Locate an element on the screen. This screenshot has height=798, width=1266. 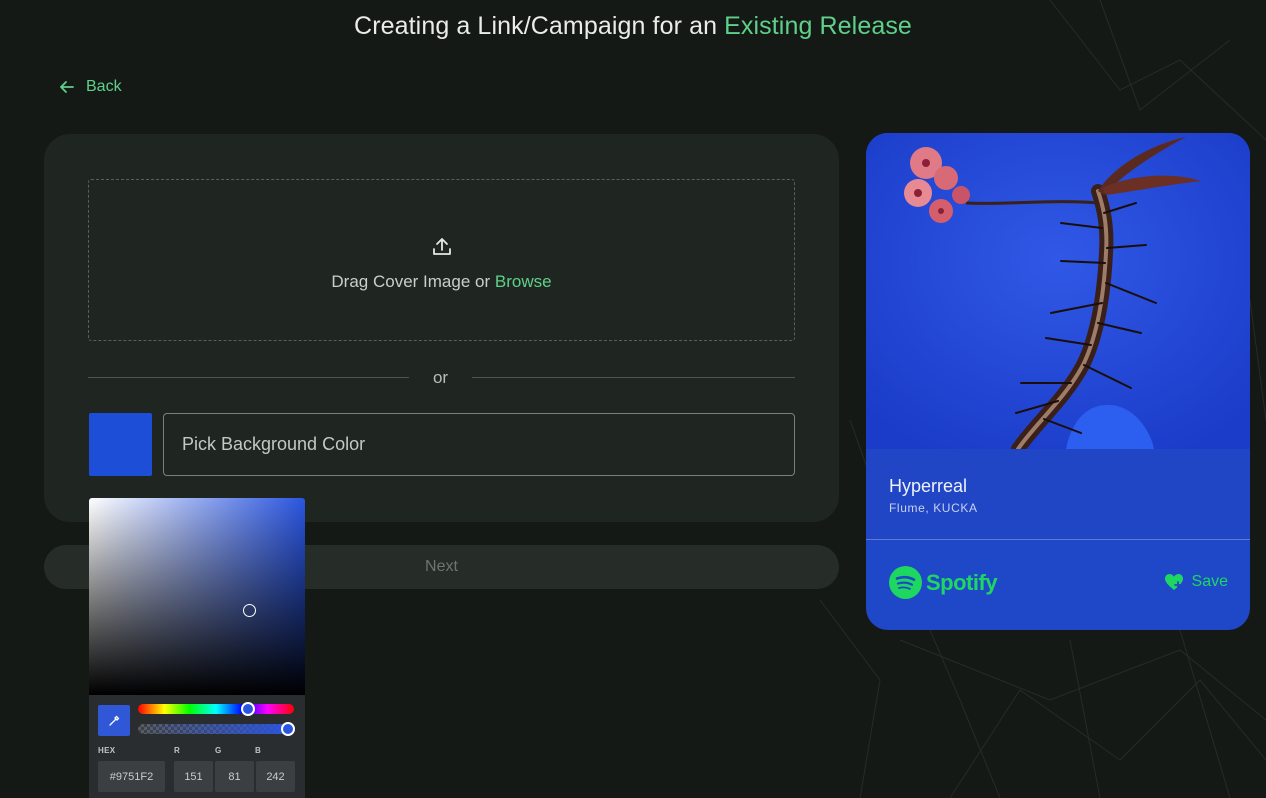
cover-art-image is located at coordinates (1058, 291).